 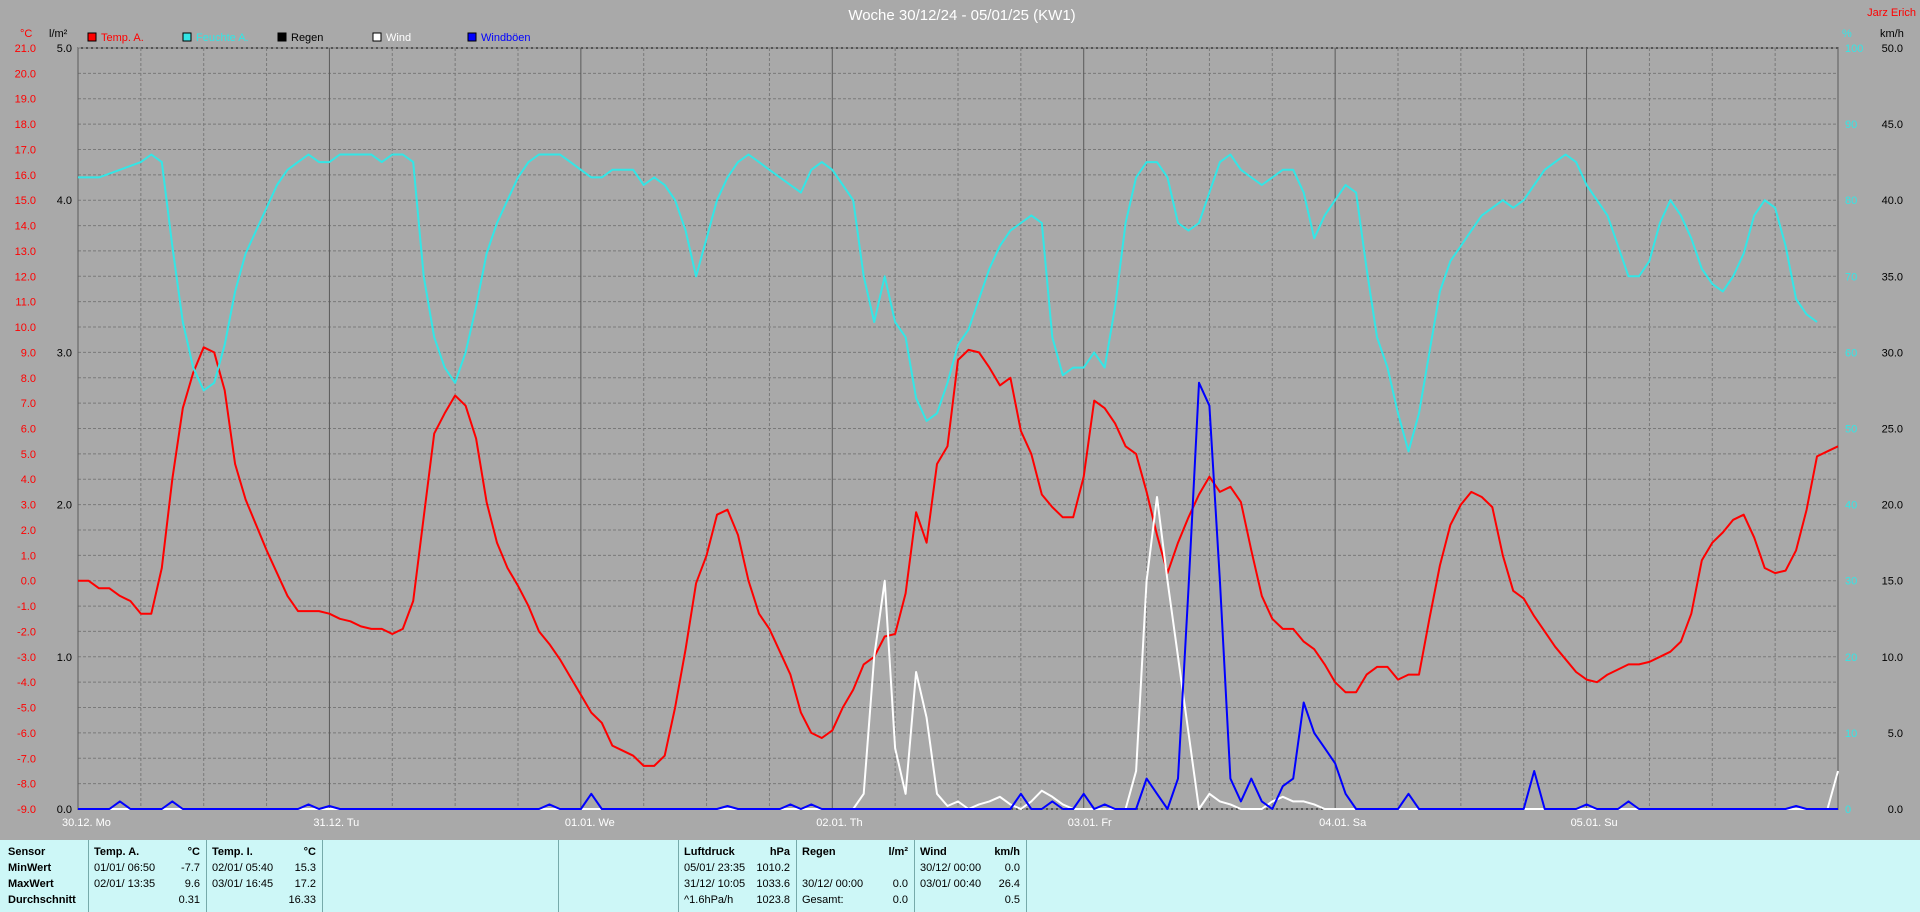 I want to click on humidity-tick-label: 90, so click(x=1851, y=125).